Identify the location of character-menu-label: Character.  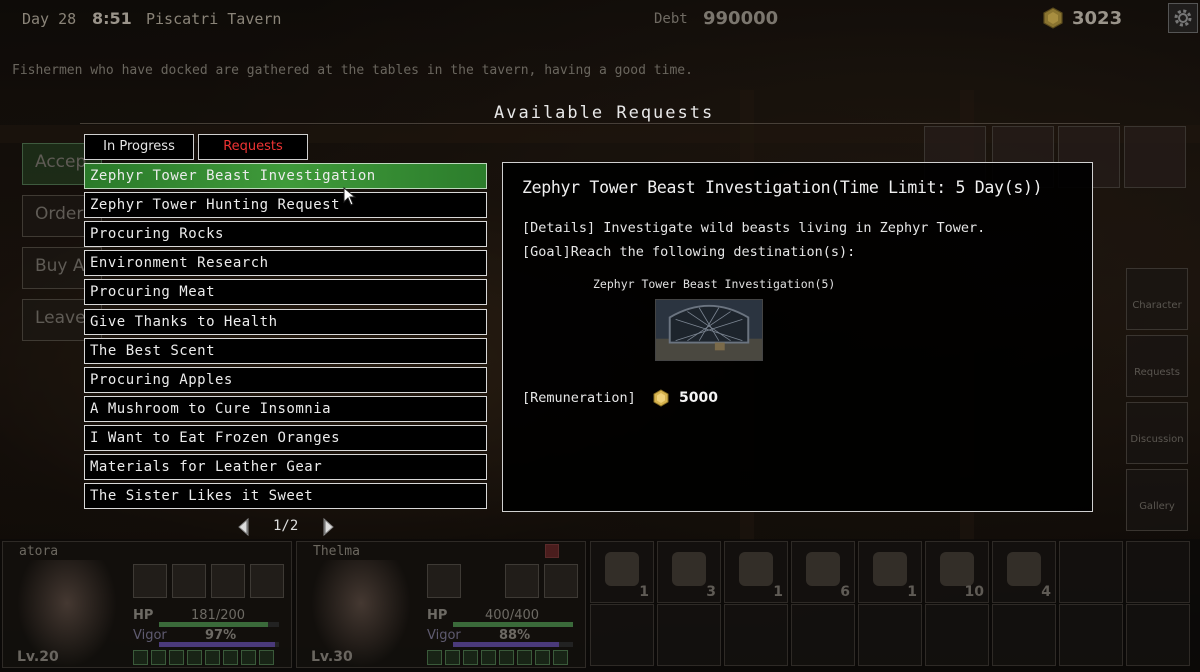
(1157, 305).